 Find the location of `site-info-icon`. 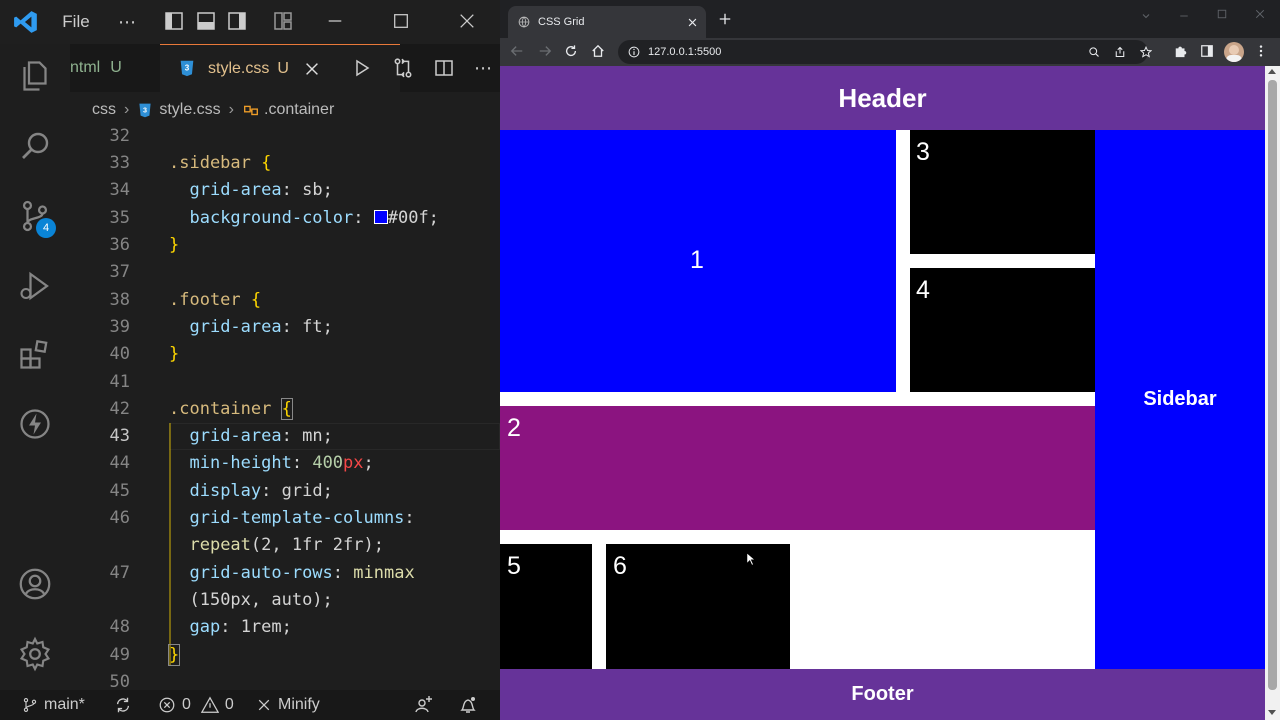

site-info-icon is located at coordinates (634, 52).